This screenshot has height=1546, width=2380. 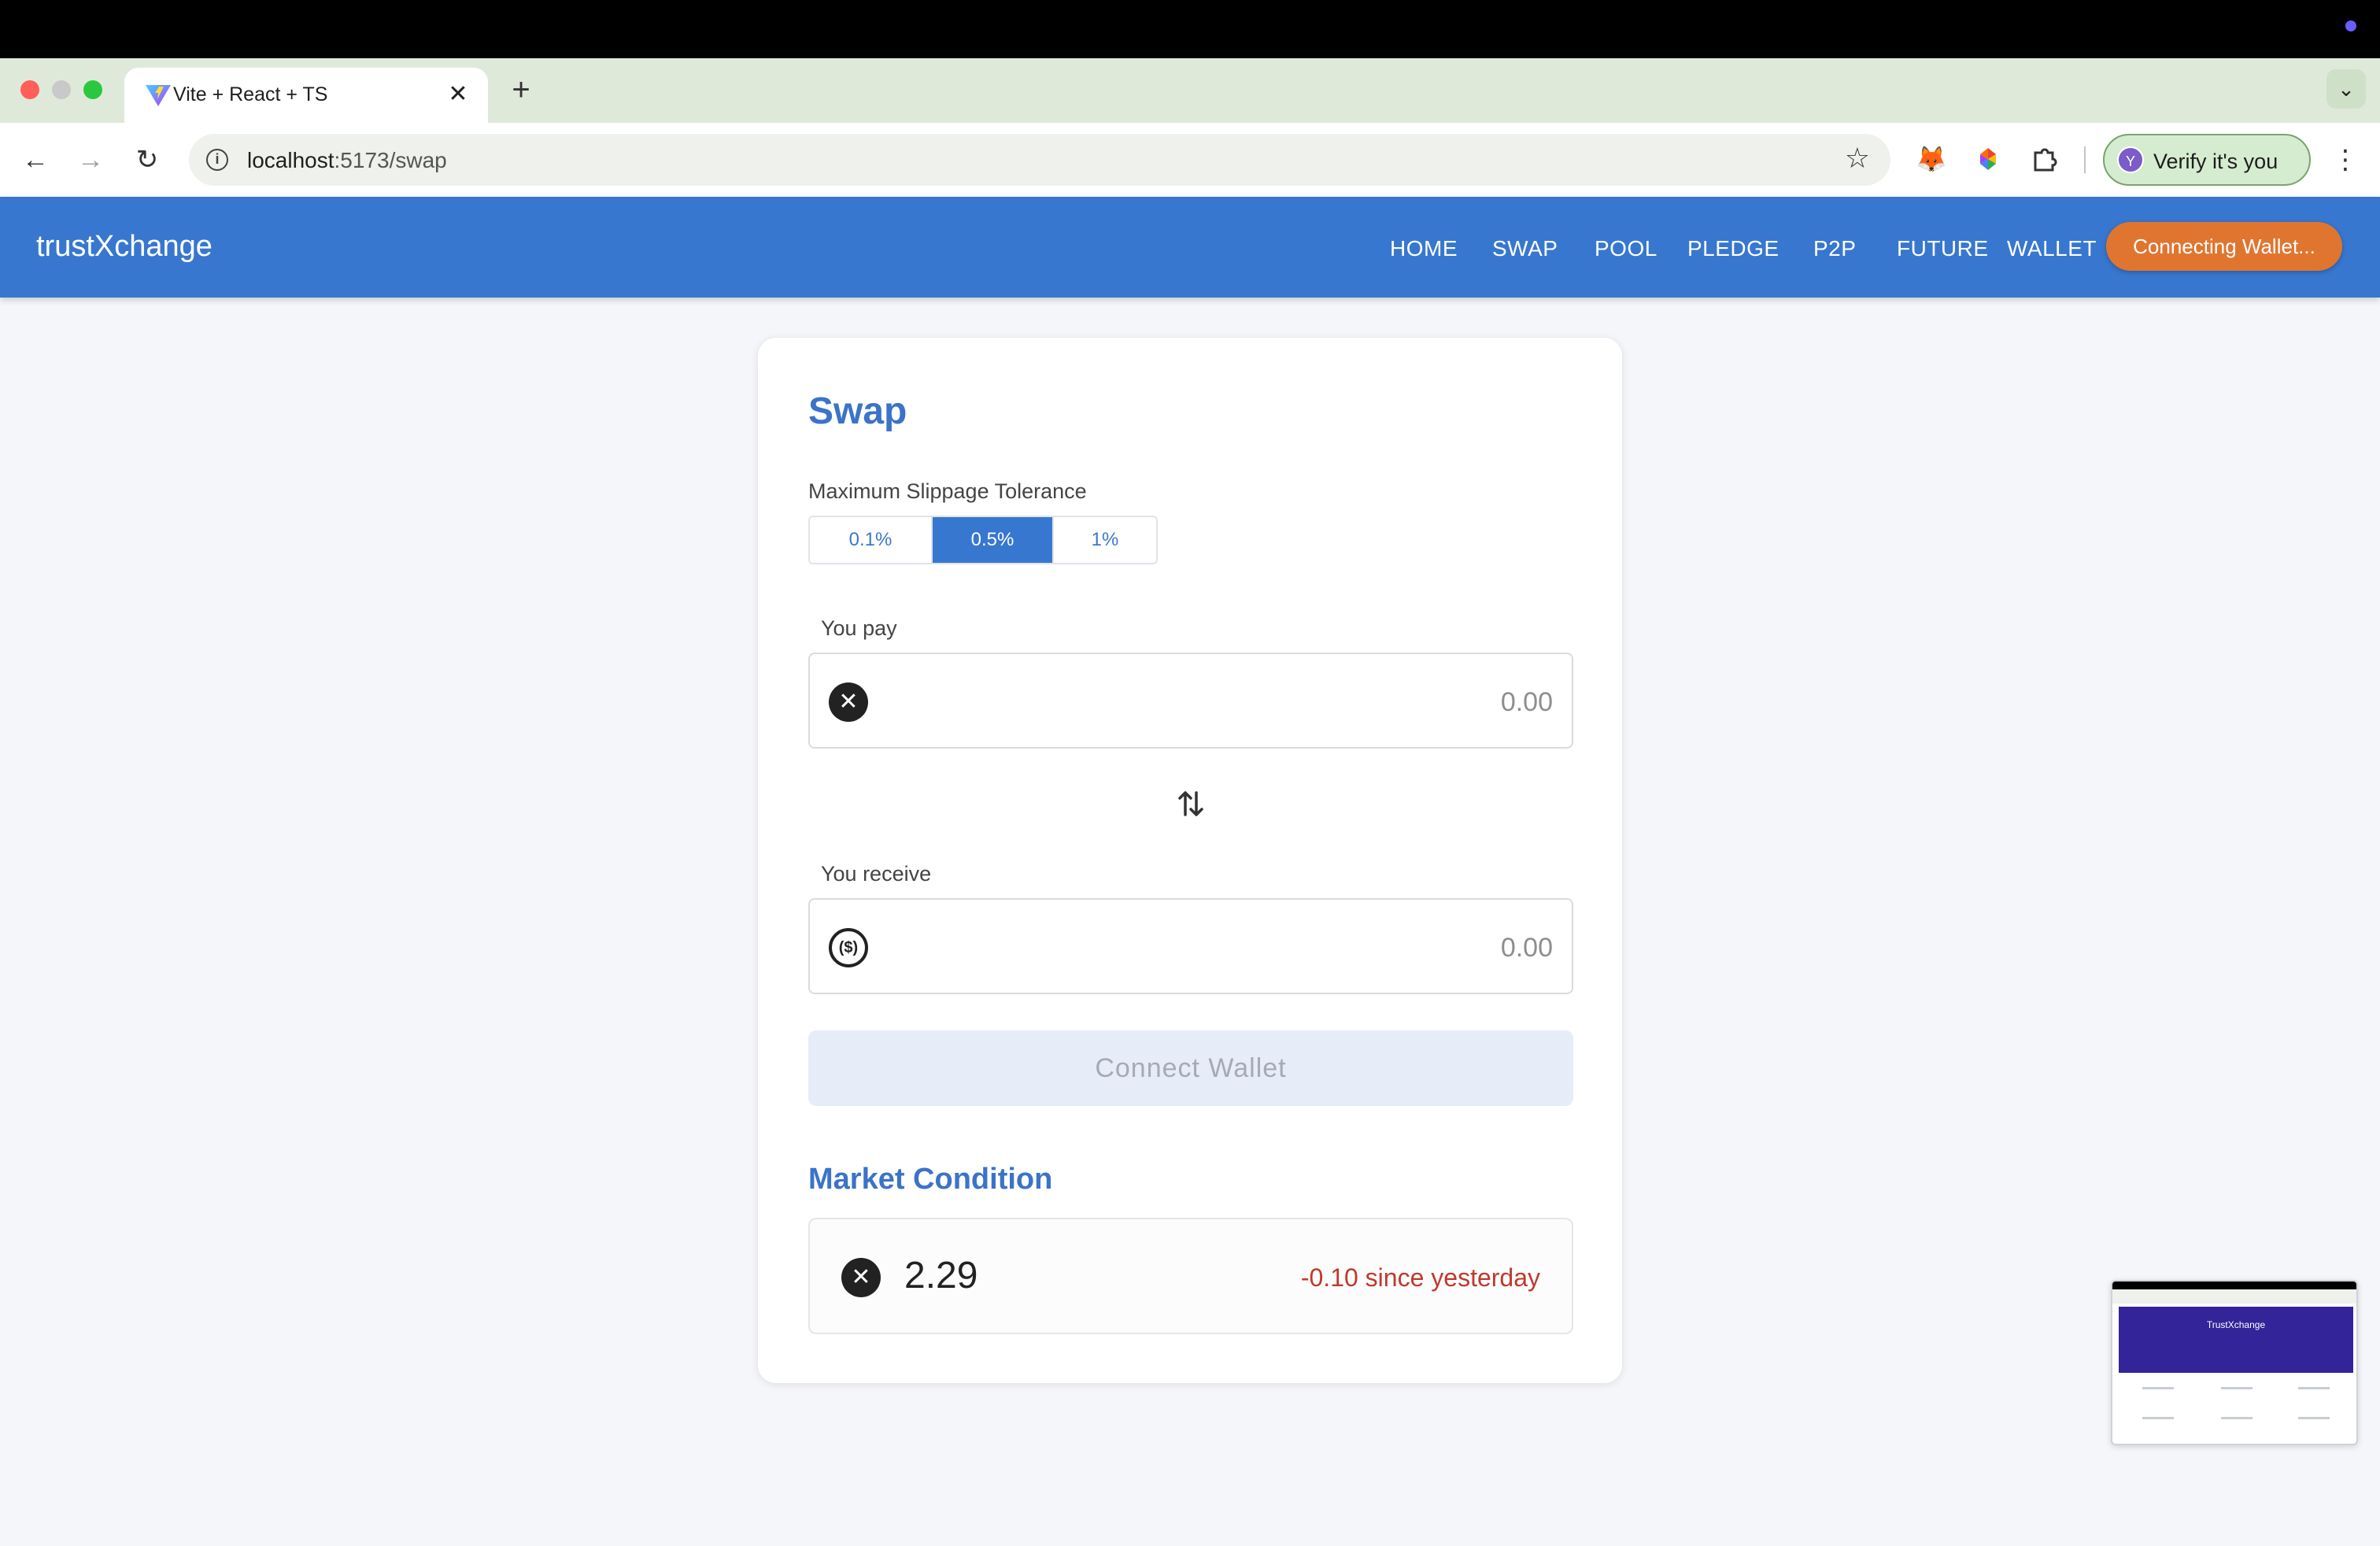 I want to click on url-text: localhost:5173/swap, so click(x=347, y=160).